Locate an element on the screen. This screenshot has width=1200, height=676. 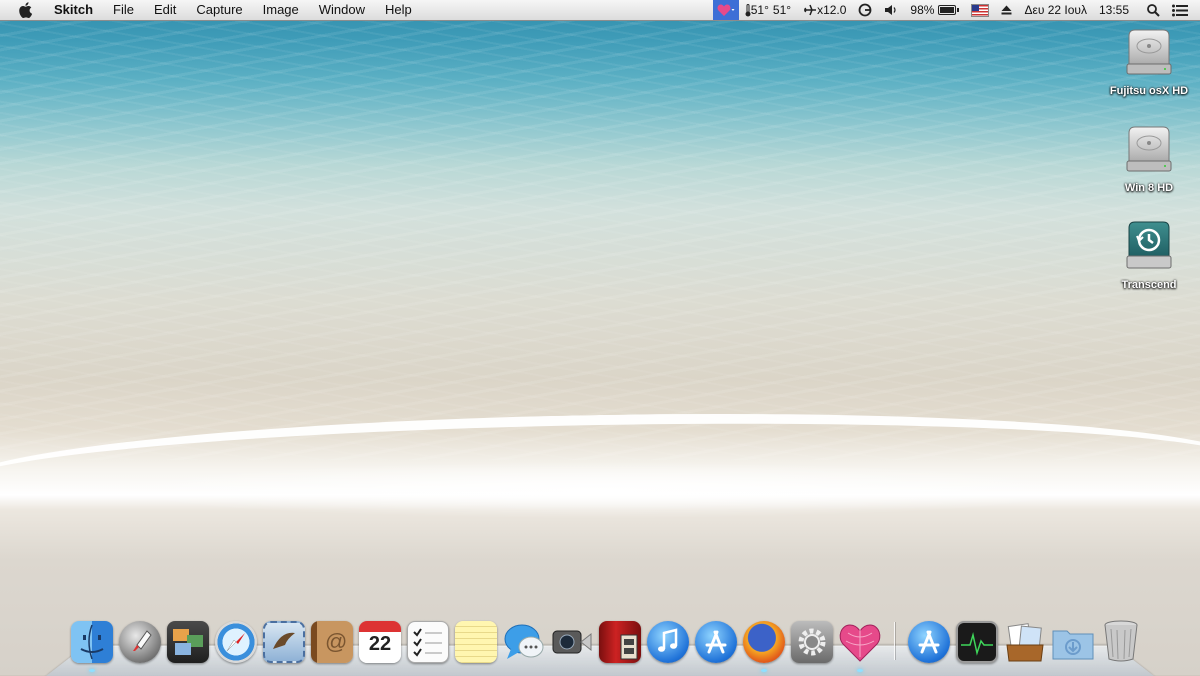
dock-facetime is located at coordinates (572, 642).